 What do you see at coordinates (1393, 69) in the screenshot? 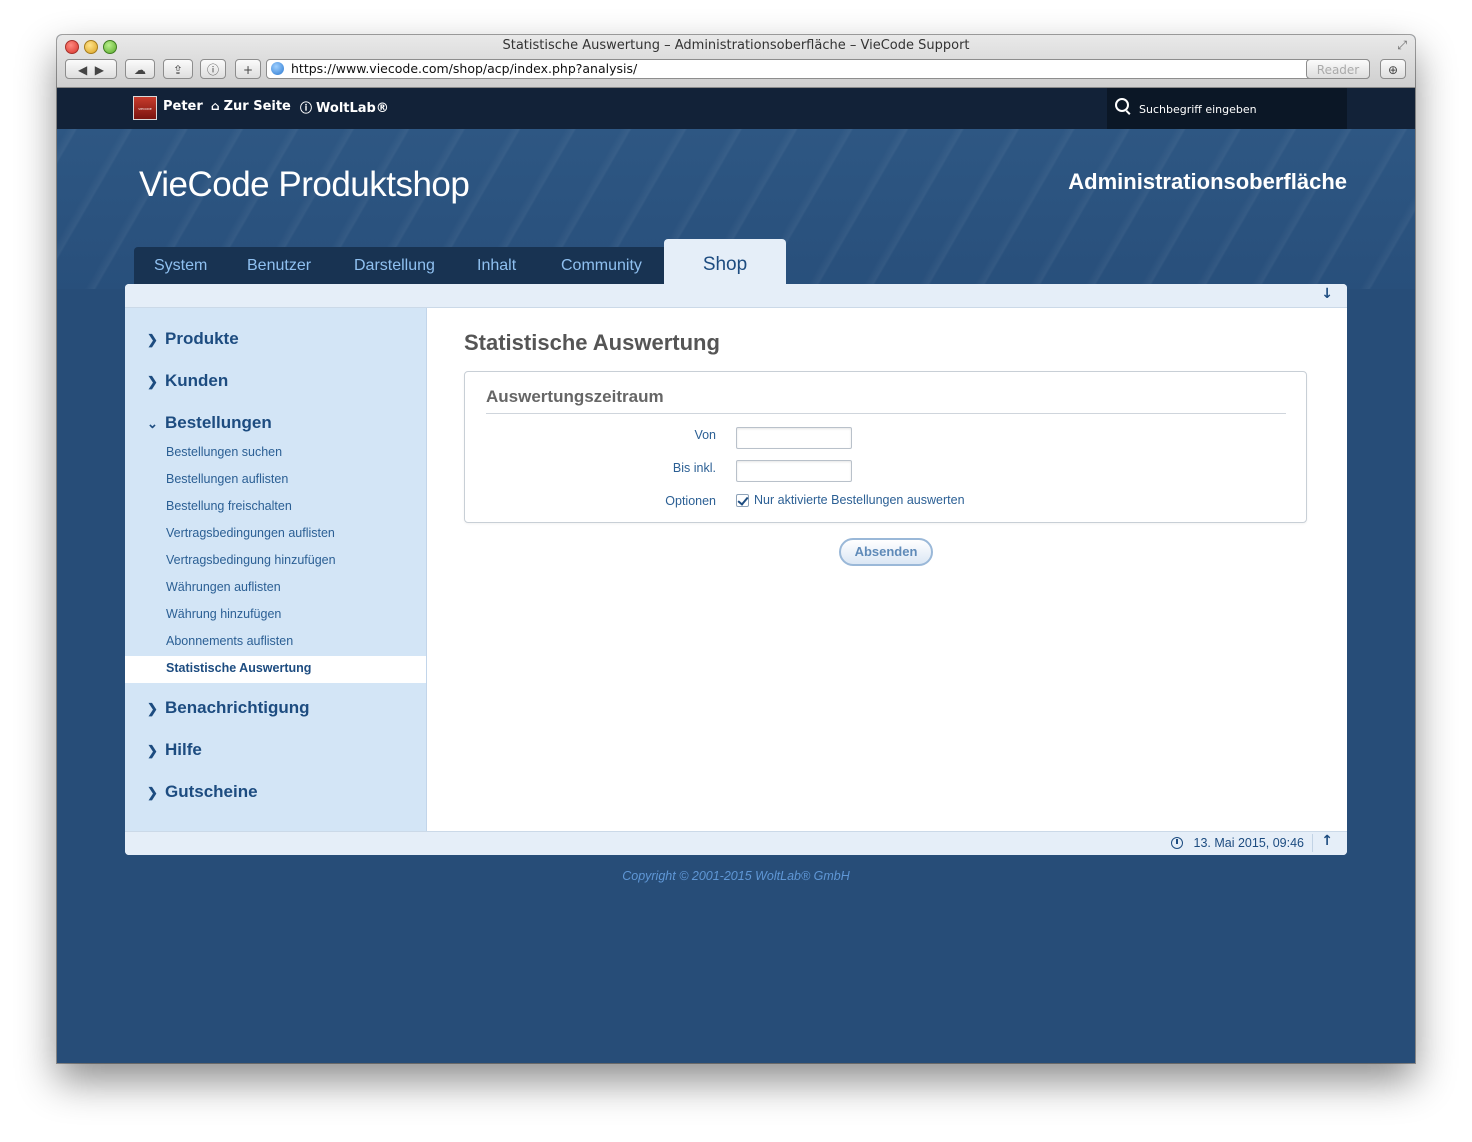
I see `downloads-button: ⊕` at bounding box center [1393, 69].